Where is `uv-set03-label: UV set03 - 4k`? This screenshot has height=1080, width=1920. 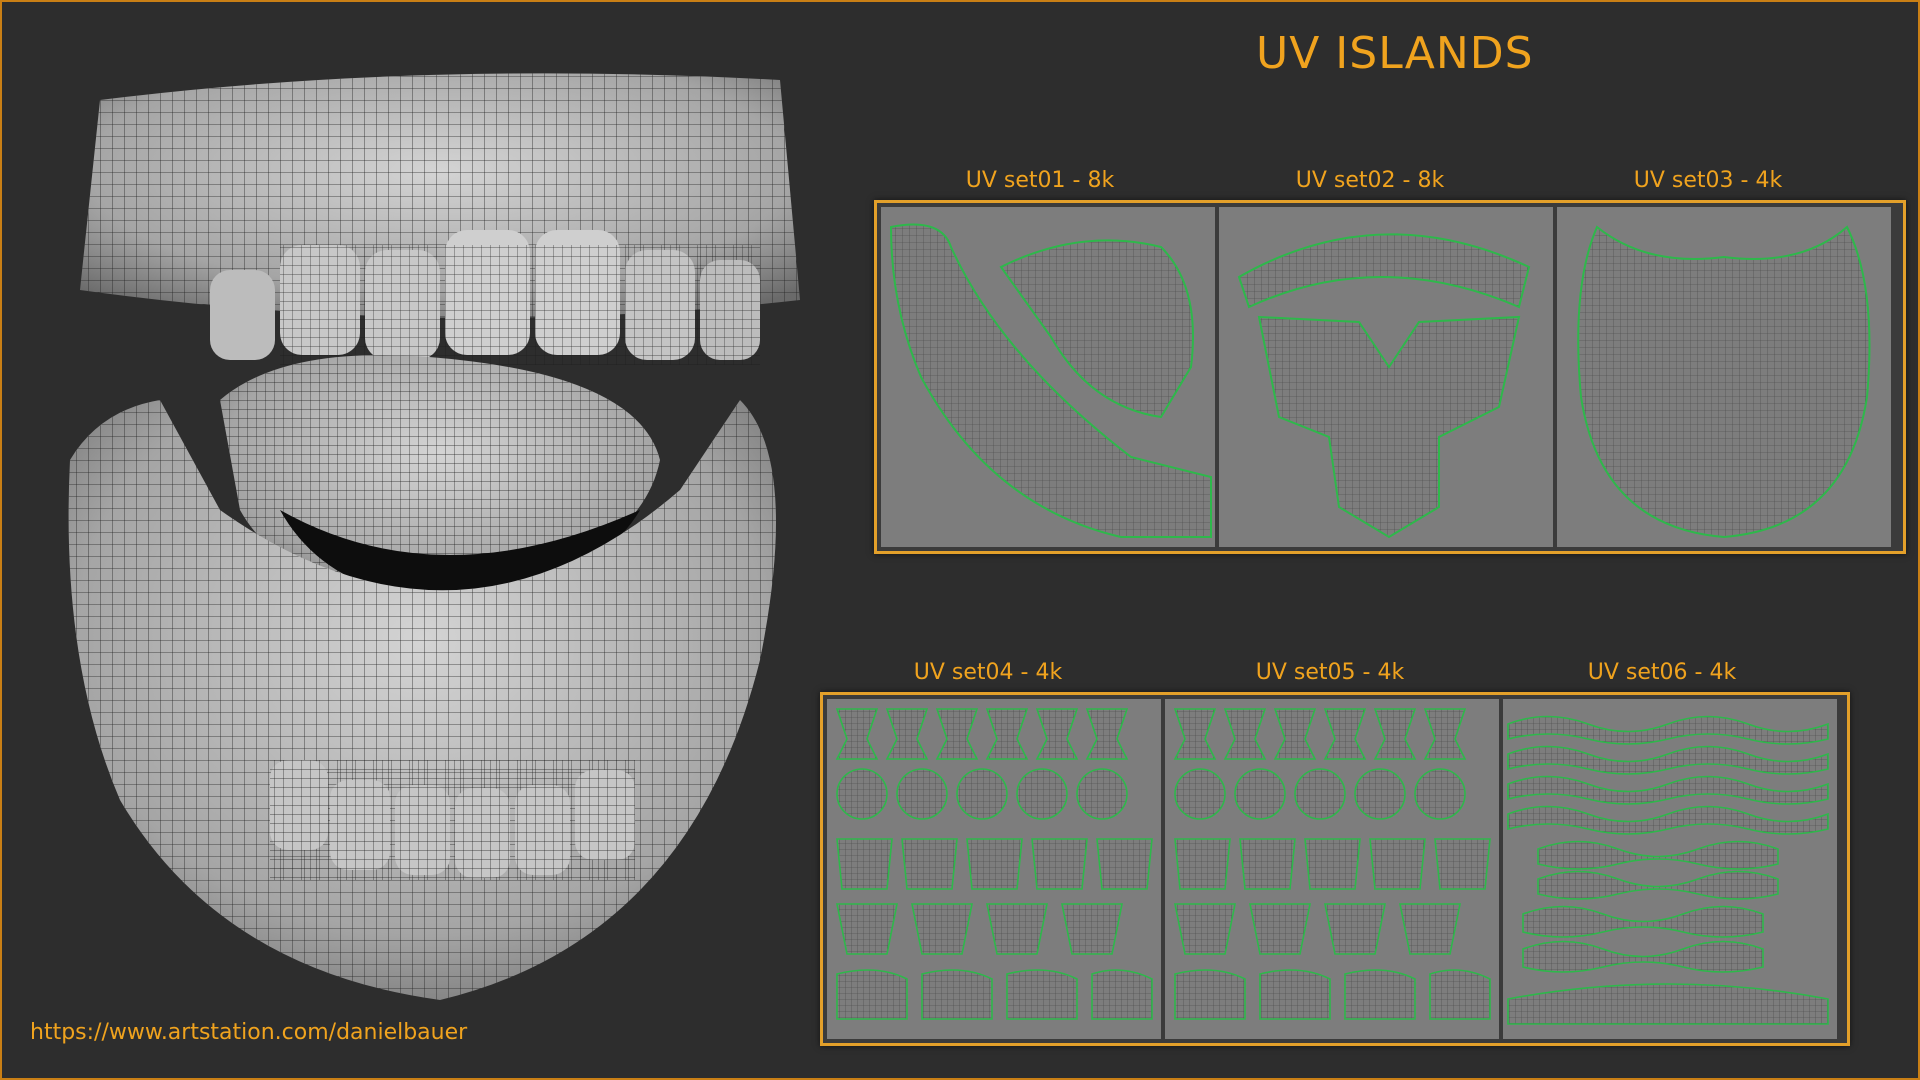
uv-set03-label: UV set03 - 4k is located at coordinates (1708, 180).